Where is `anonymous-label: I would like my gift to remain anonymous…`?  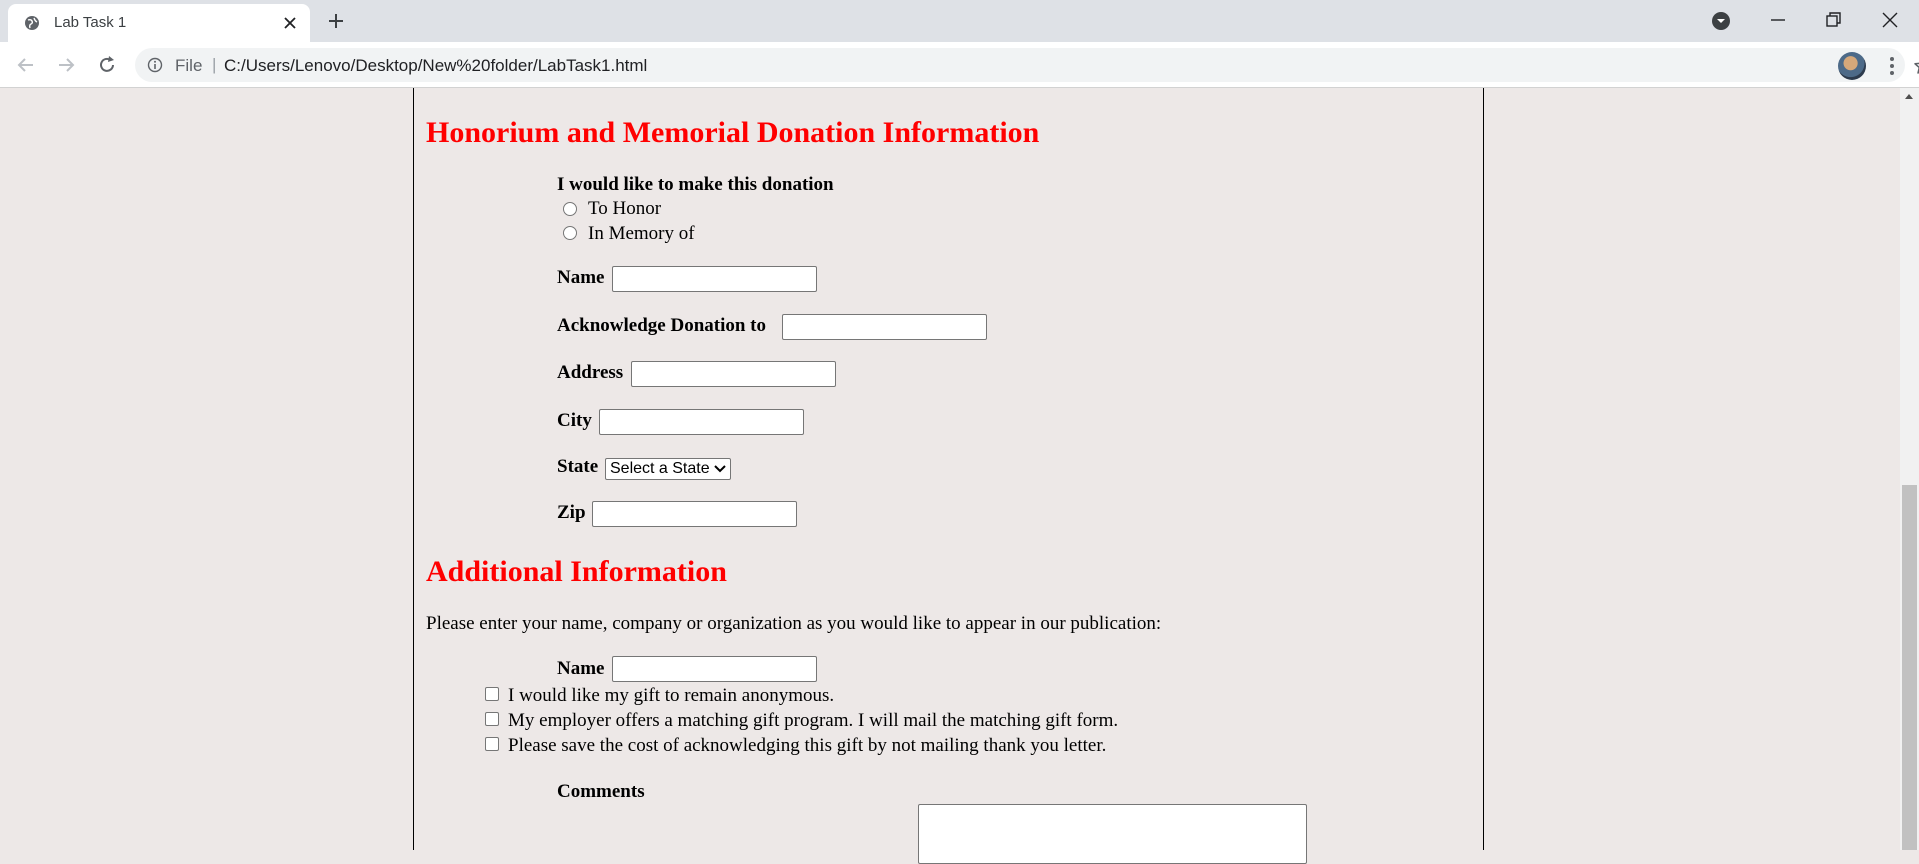
anonymous-label: I would like my gift to remain anonymous… is located at coordinates (671, 695).